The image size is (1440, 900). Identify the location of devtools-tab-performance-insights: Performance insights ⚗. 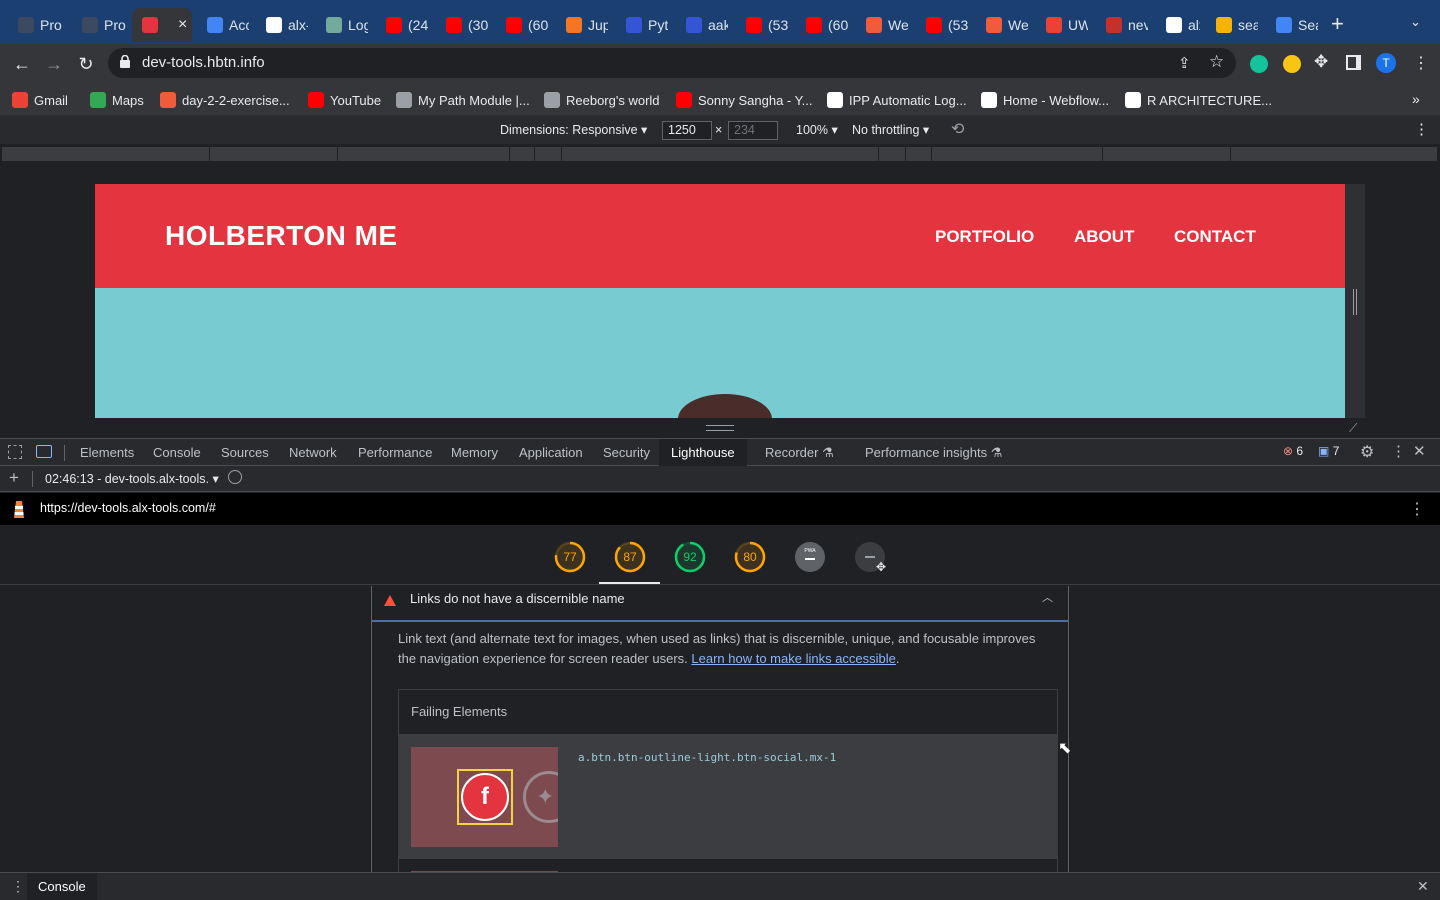
(933, 453).